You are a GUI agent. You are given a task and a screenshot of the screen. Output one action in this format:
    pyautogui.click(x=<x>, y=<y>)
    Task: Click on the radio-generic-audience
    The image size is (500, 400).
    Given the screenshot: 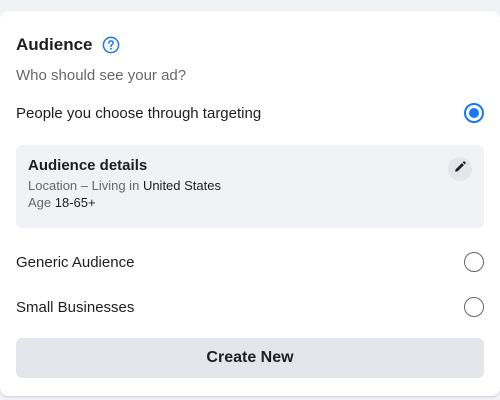 What is the action you would take?
    pyautogui.click(x=474, y=262)
    